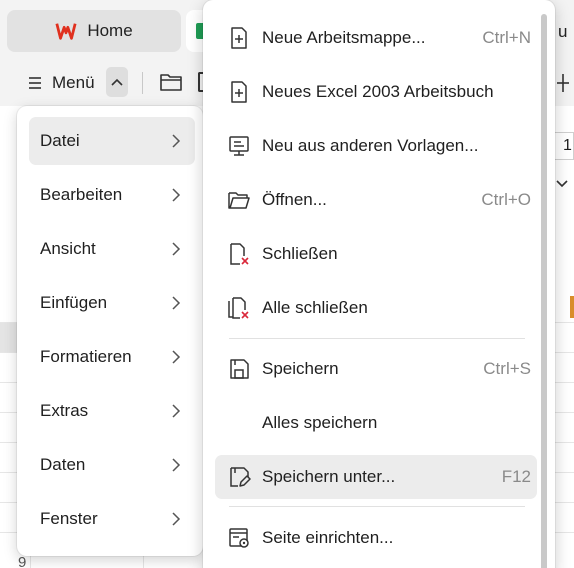 Image resolution: width=574 pixels, height=568 pixels. Describe the element at coordinates (112, 249) in the screenshot. I see `menu-item-ansicht: Ansicht` at that location.